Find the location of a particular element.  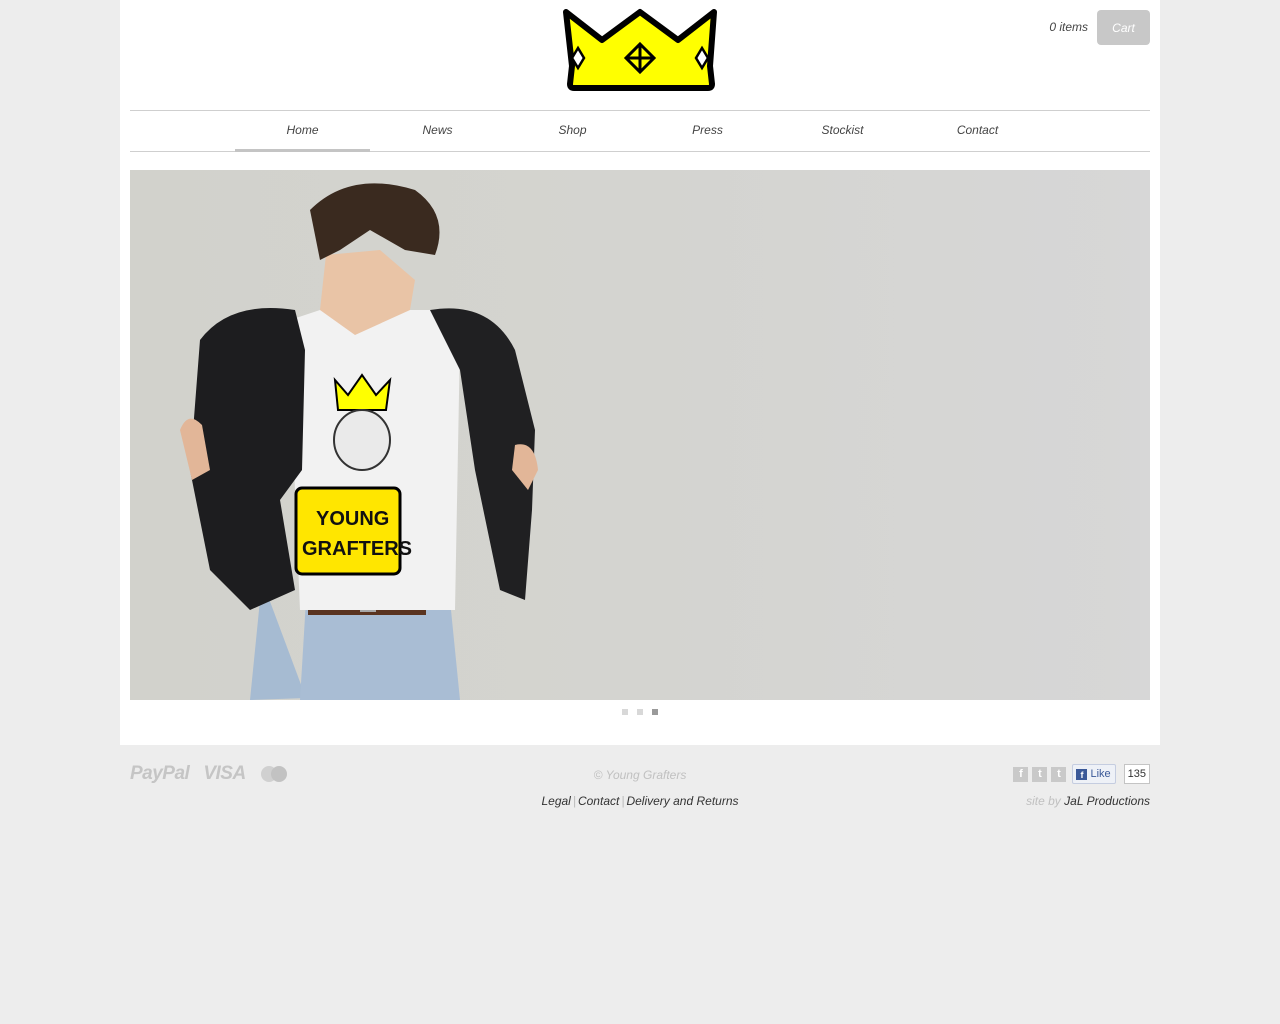

nav-item-news: News is located at coordinates (437, 131).